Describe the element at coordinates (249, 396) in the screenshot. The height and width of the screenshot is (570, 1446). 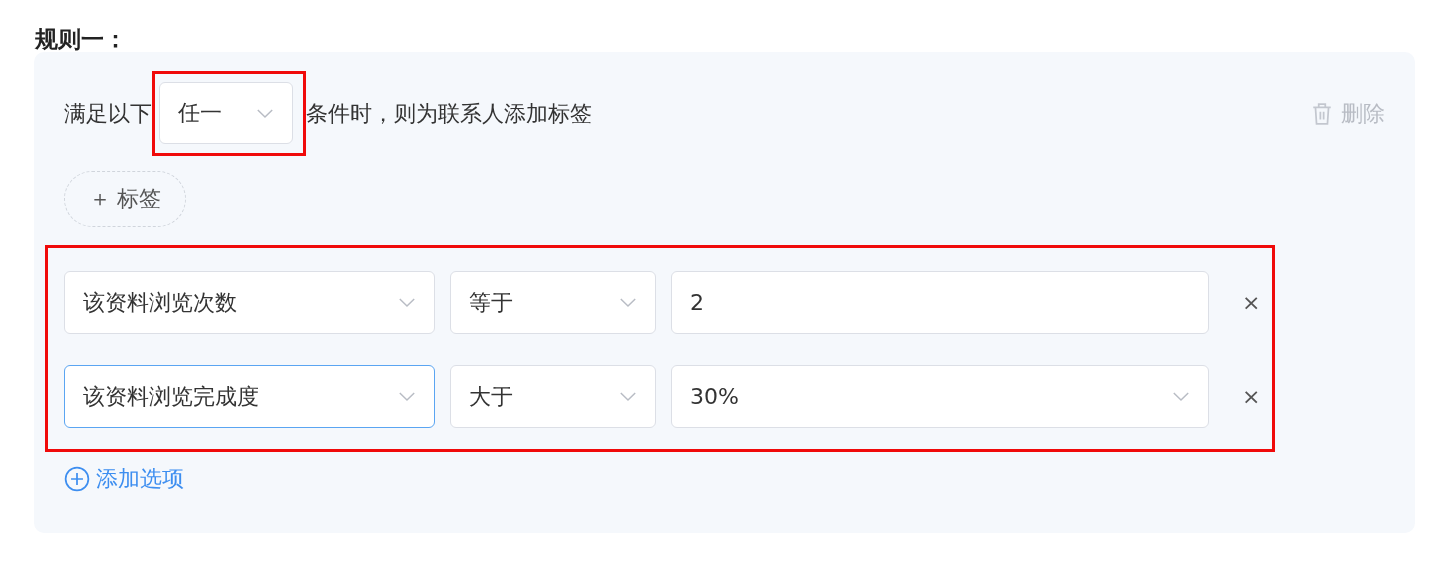
I see `field-select: 该资料浏览完成度` at that location.